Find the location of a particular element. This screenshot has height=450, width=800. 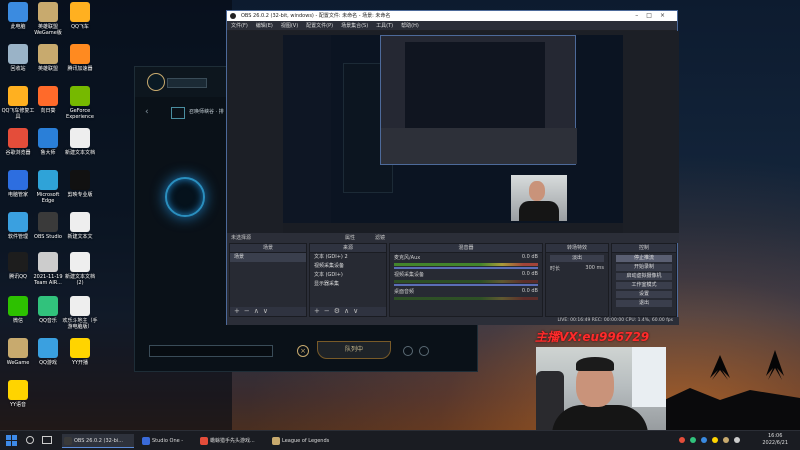

league-logo-icon is located at coordinates (156, 82).